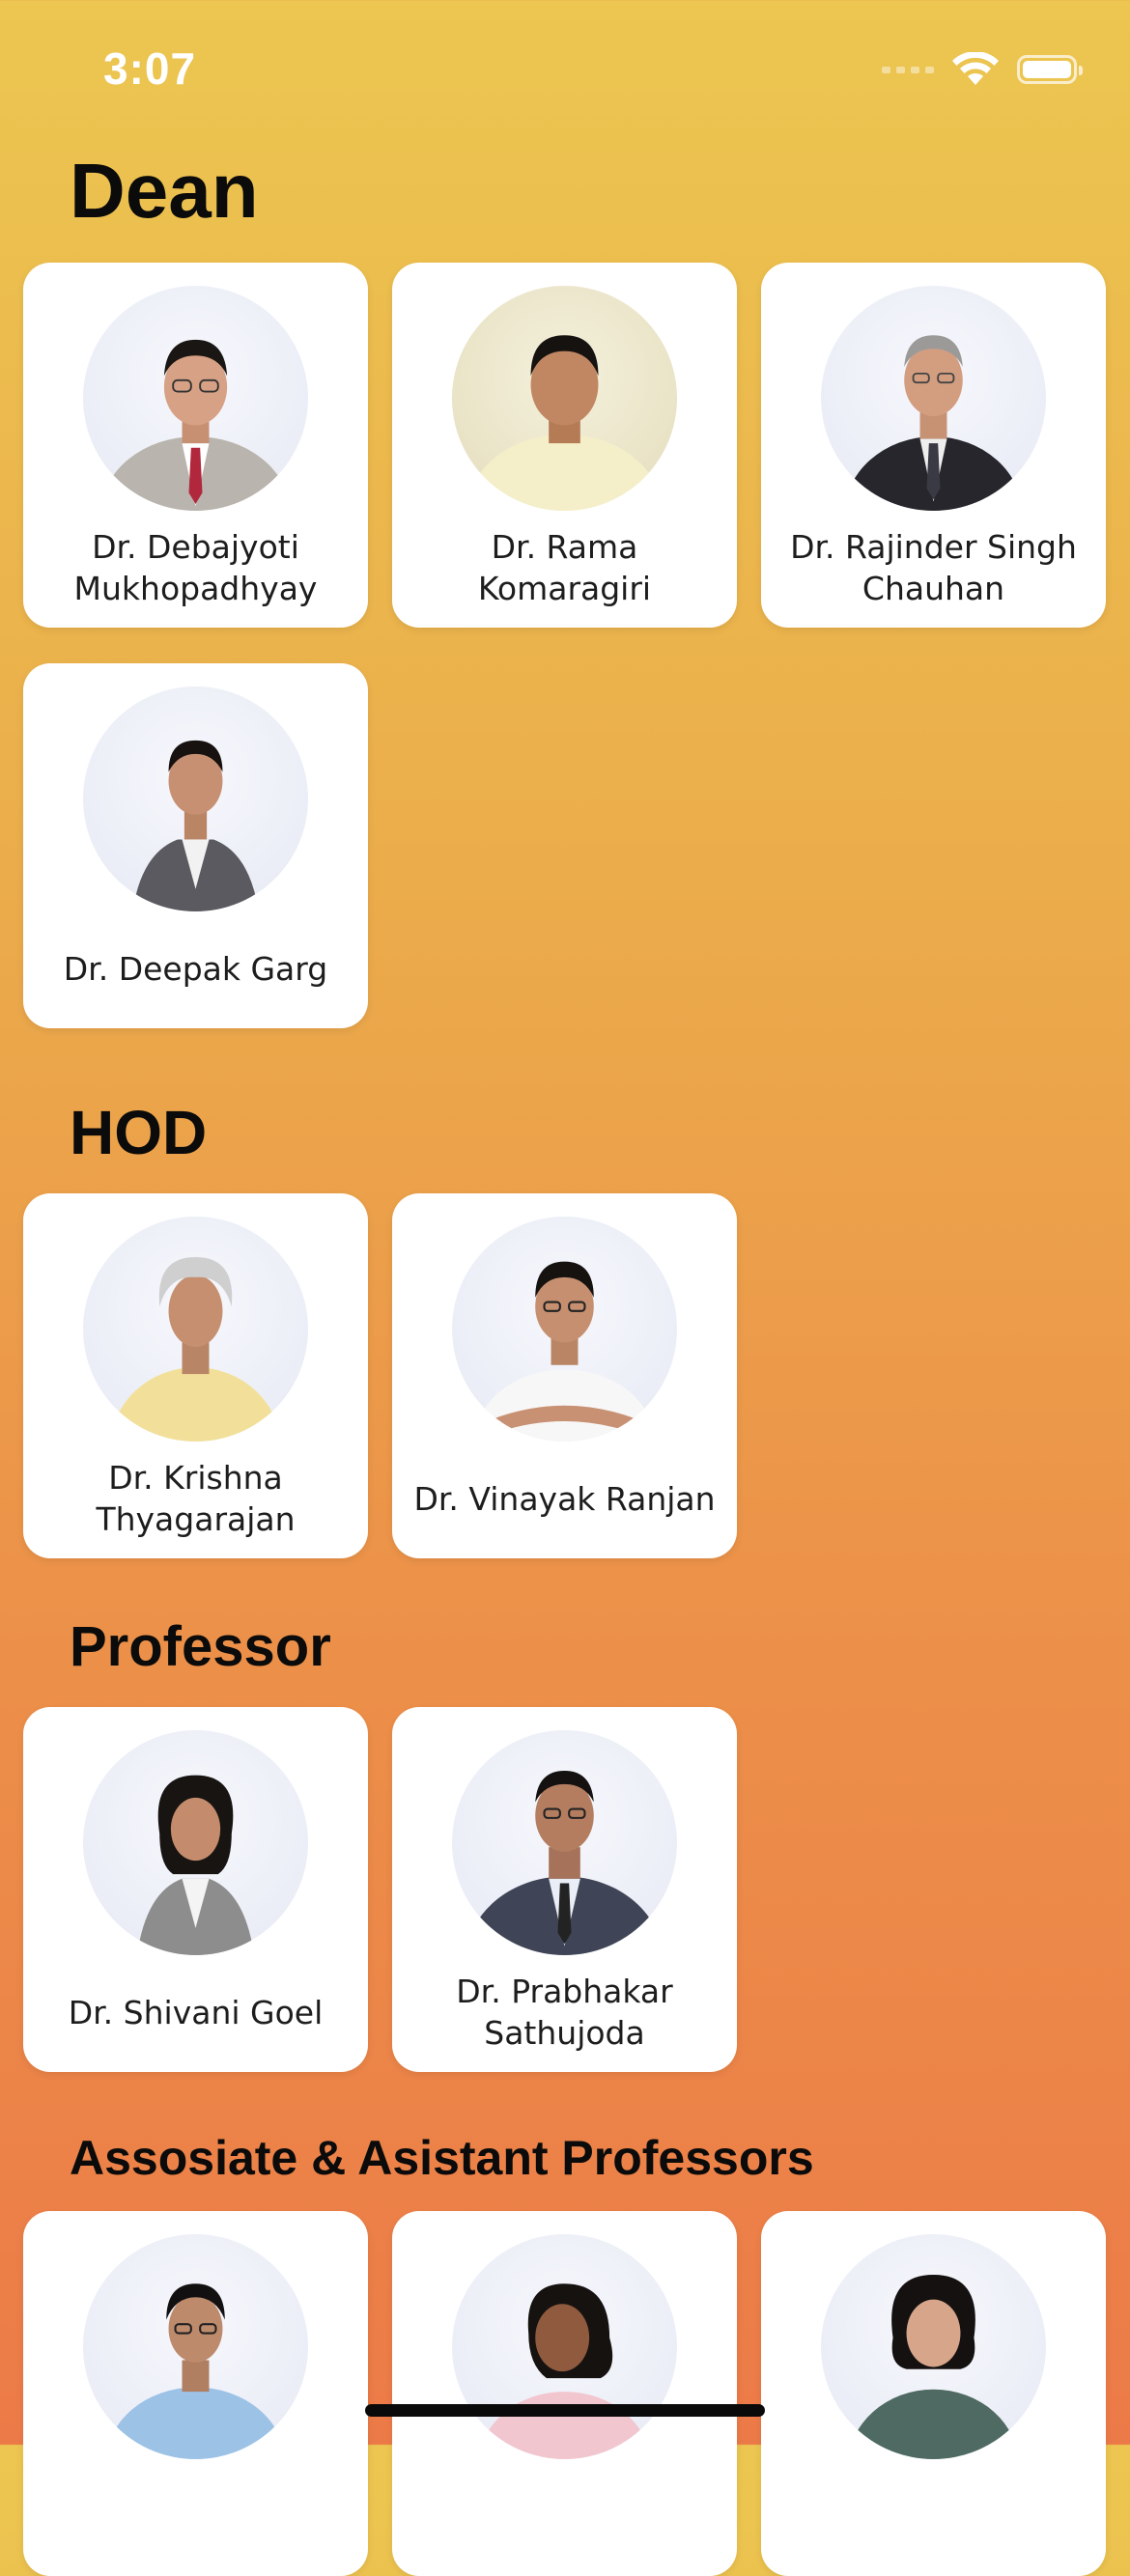  What do you see at coordinates (565, 68) in the screenshot?
I see `status-bar: 3:07` at bounding box center [565, 68].